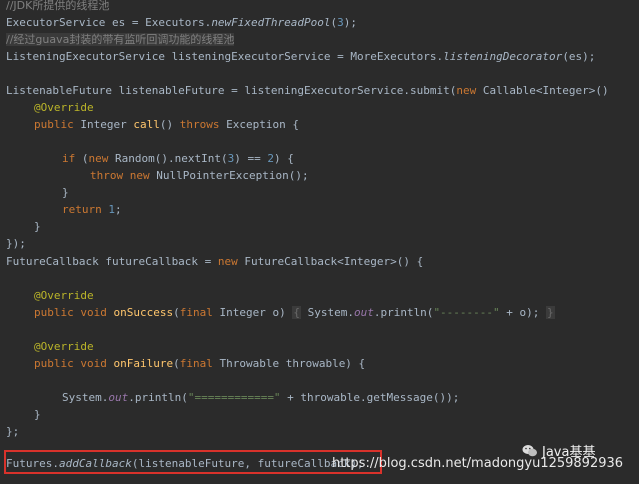 The width and height of the screenshot is (639, 484). What do you see at coordinates (37, 414) in the screenshot?
I see `code-line-20: }` at bounding box center [37, 414].